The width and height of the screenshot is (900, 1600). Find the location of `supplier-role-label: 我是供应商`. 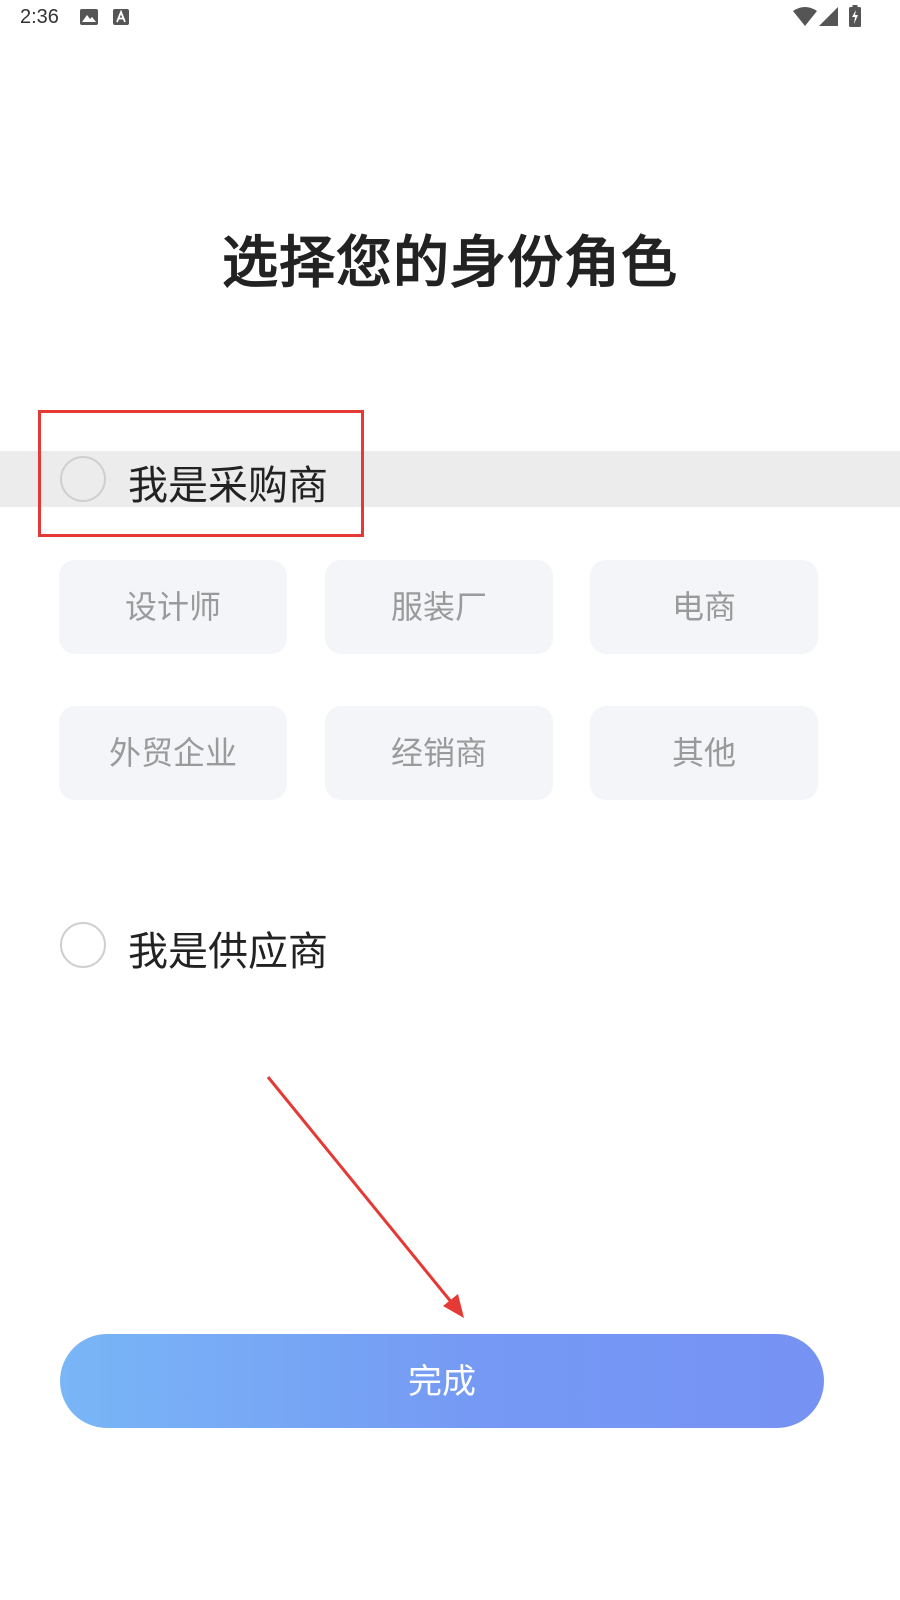

supplier-role-label: 我是供应商 is located at coordinates (228, 952).